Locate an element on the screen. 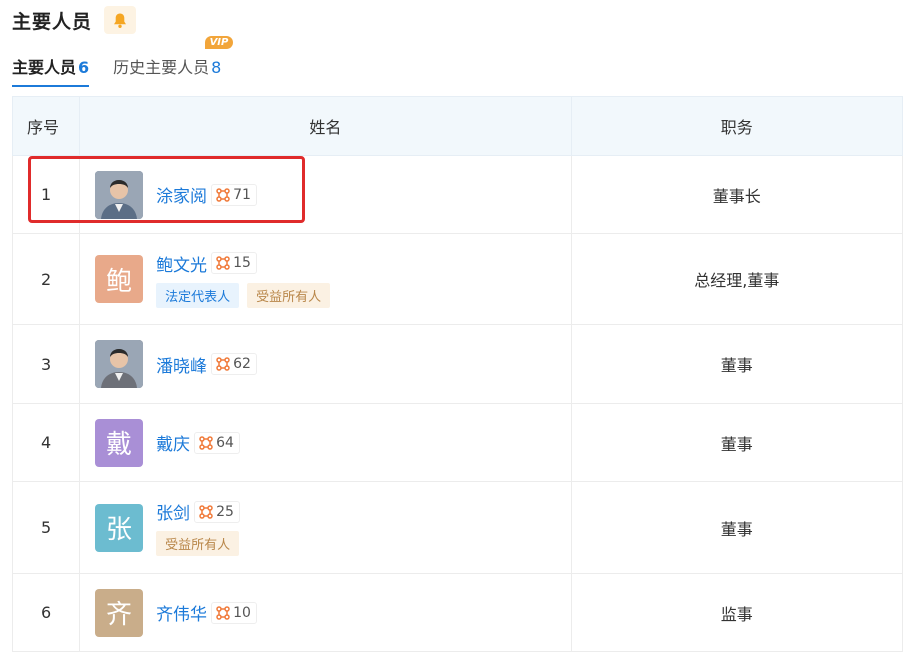 This screenshot has width=904, height=655. tab-bar: 主要人员 6 历史主要人员 8 VIP is located at coordinates (128, 61).